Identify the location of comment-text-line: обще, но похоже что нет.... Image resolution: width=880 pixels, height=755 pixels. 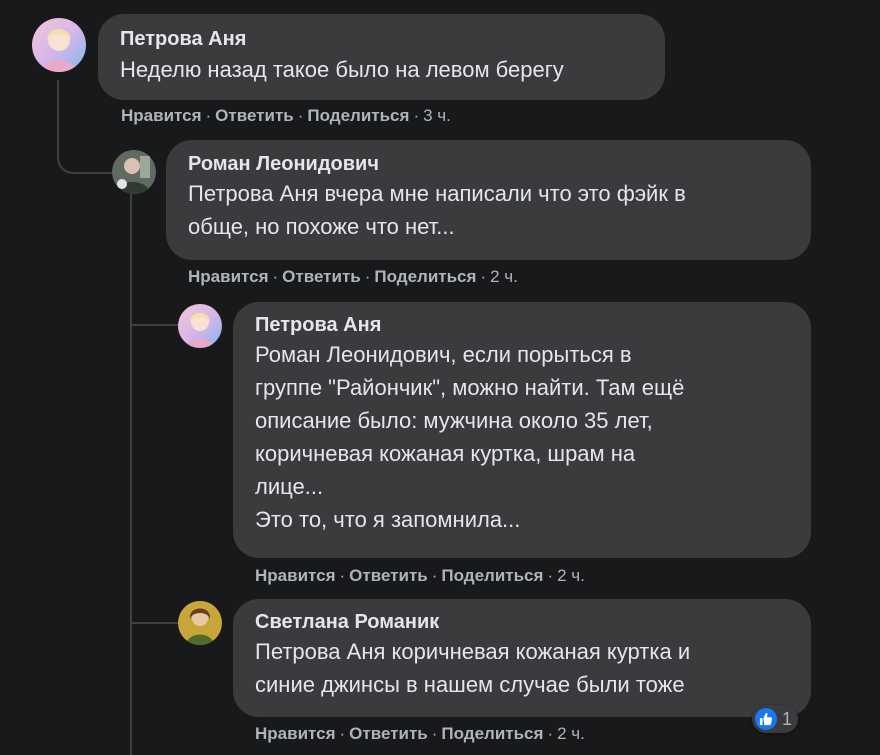
(321, 226).